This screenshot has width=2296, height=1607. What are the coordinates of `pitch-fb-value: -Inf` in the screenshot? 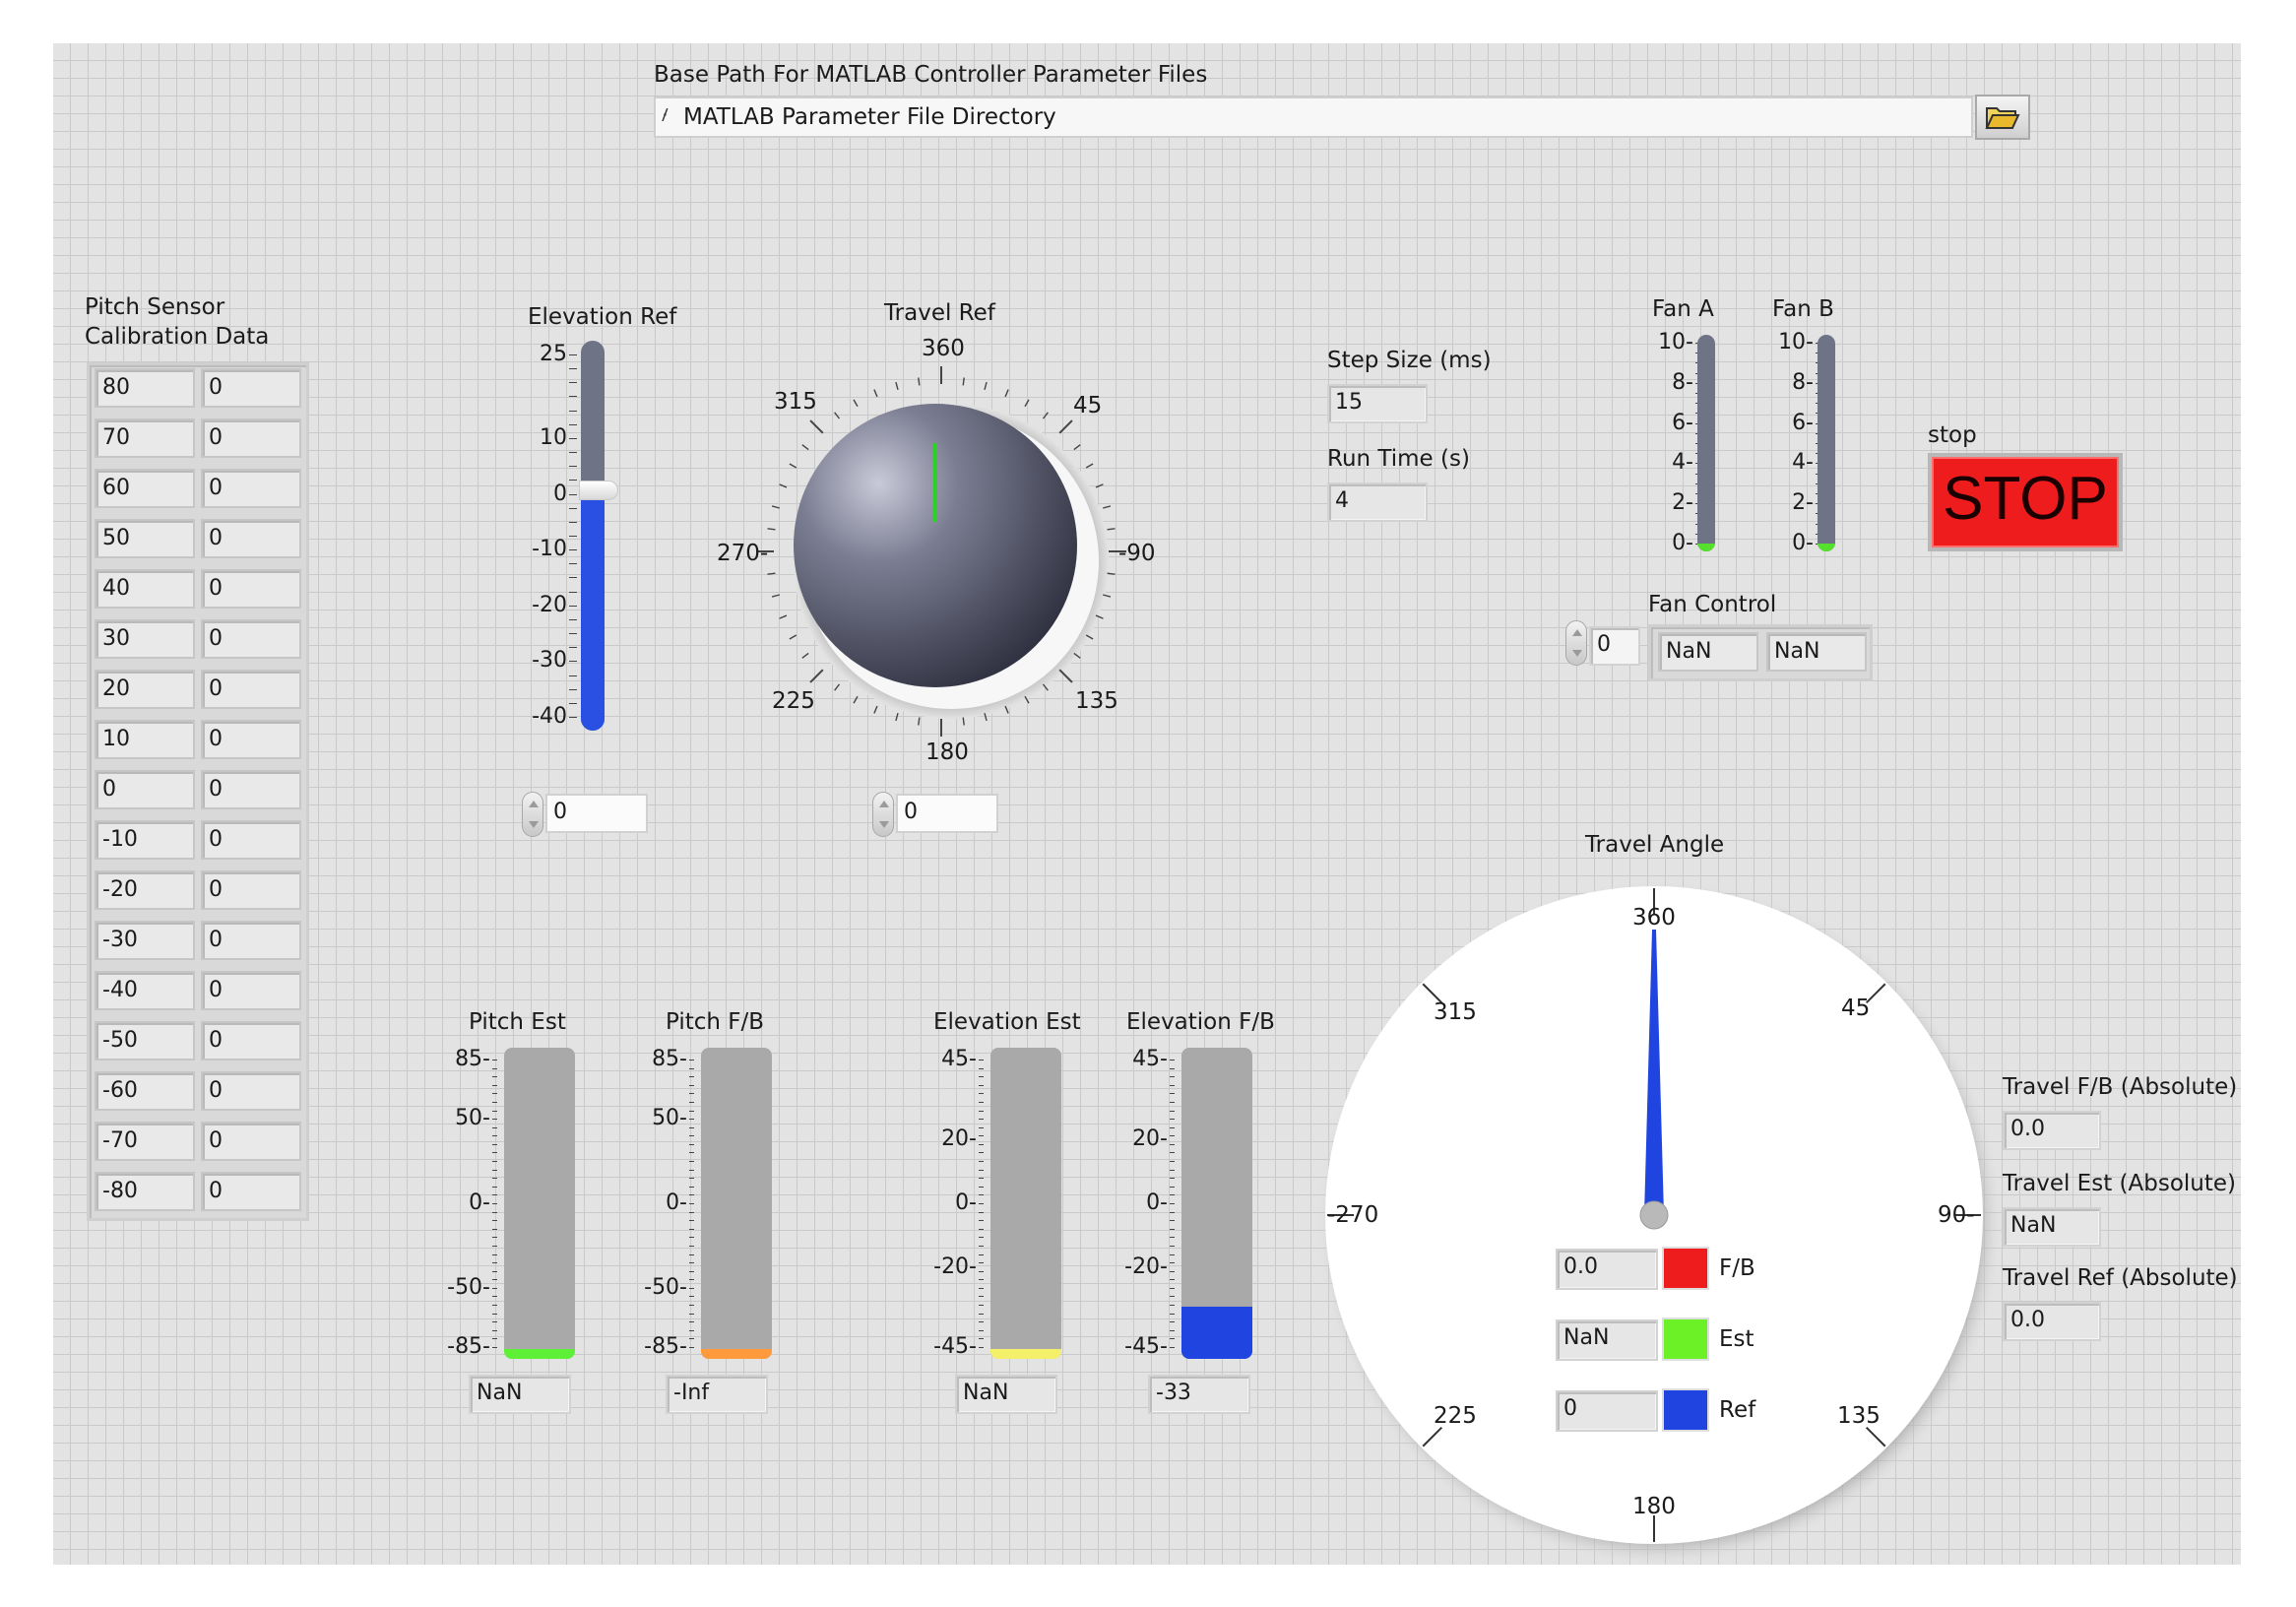 It's located at (717, 1394).